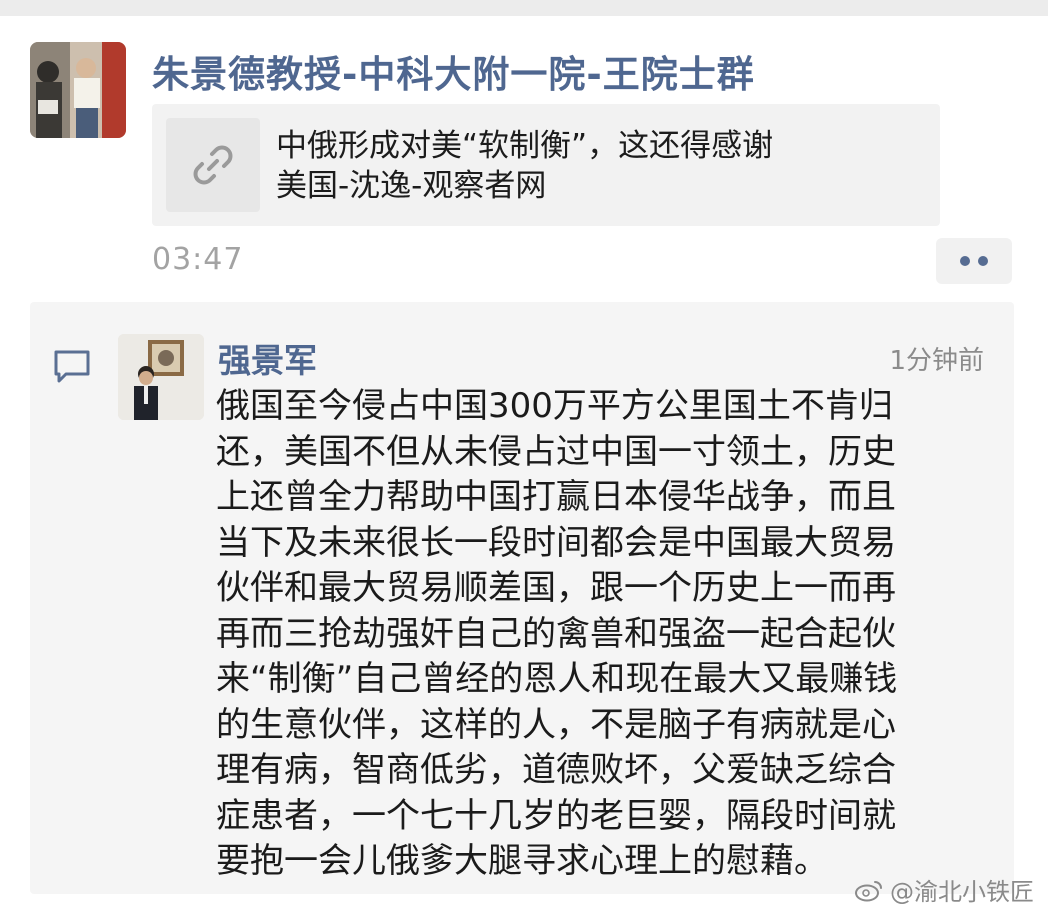  I want to click on top-divider-strip, so click(524, 8).